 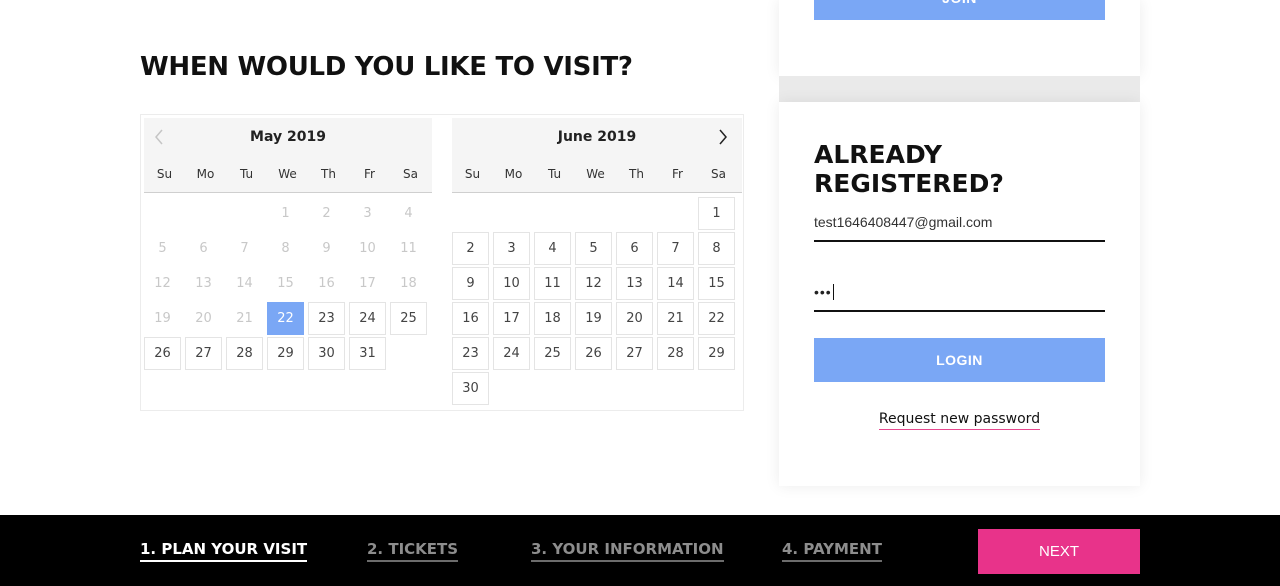 I want to click on month-header: May 2019, so click(x=288, y=136).